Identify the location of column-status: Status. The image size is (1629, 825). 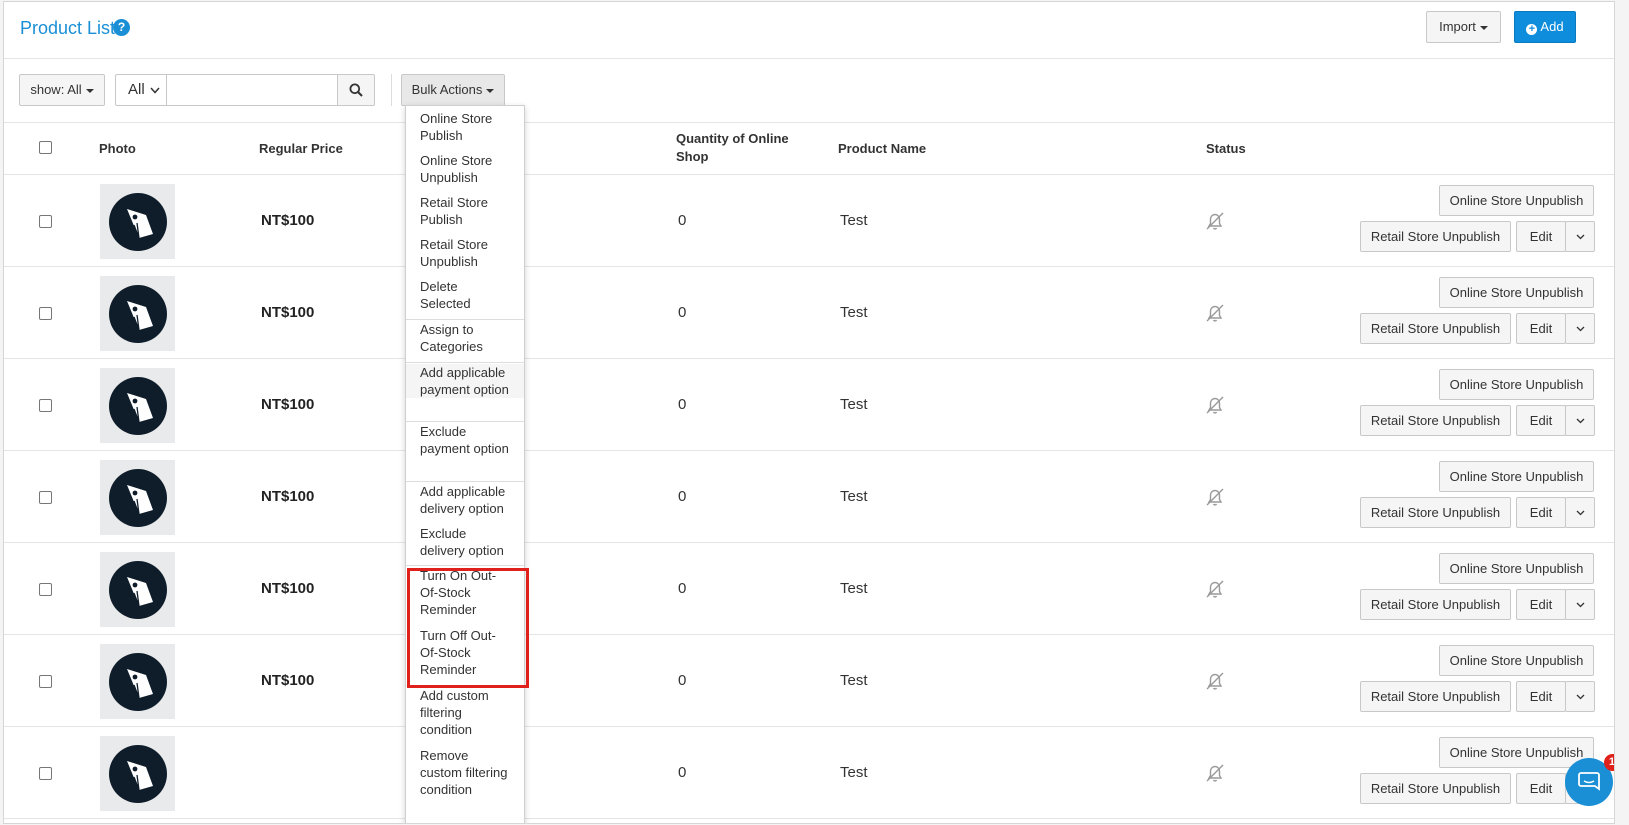
(1226, 148).